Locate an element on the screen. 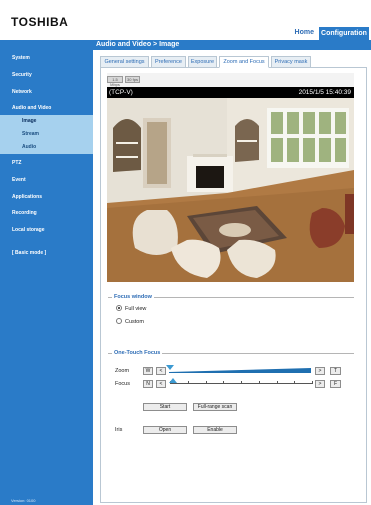 The height and width of the screenshot is (505, 371). tab-general-settings: General settings is located at coordinates (124, 62).